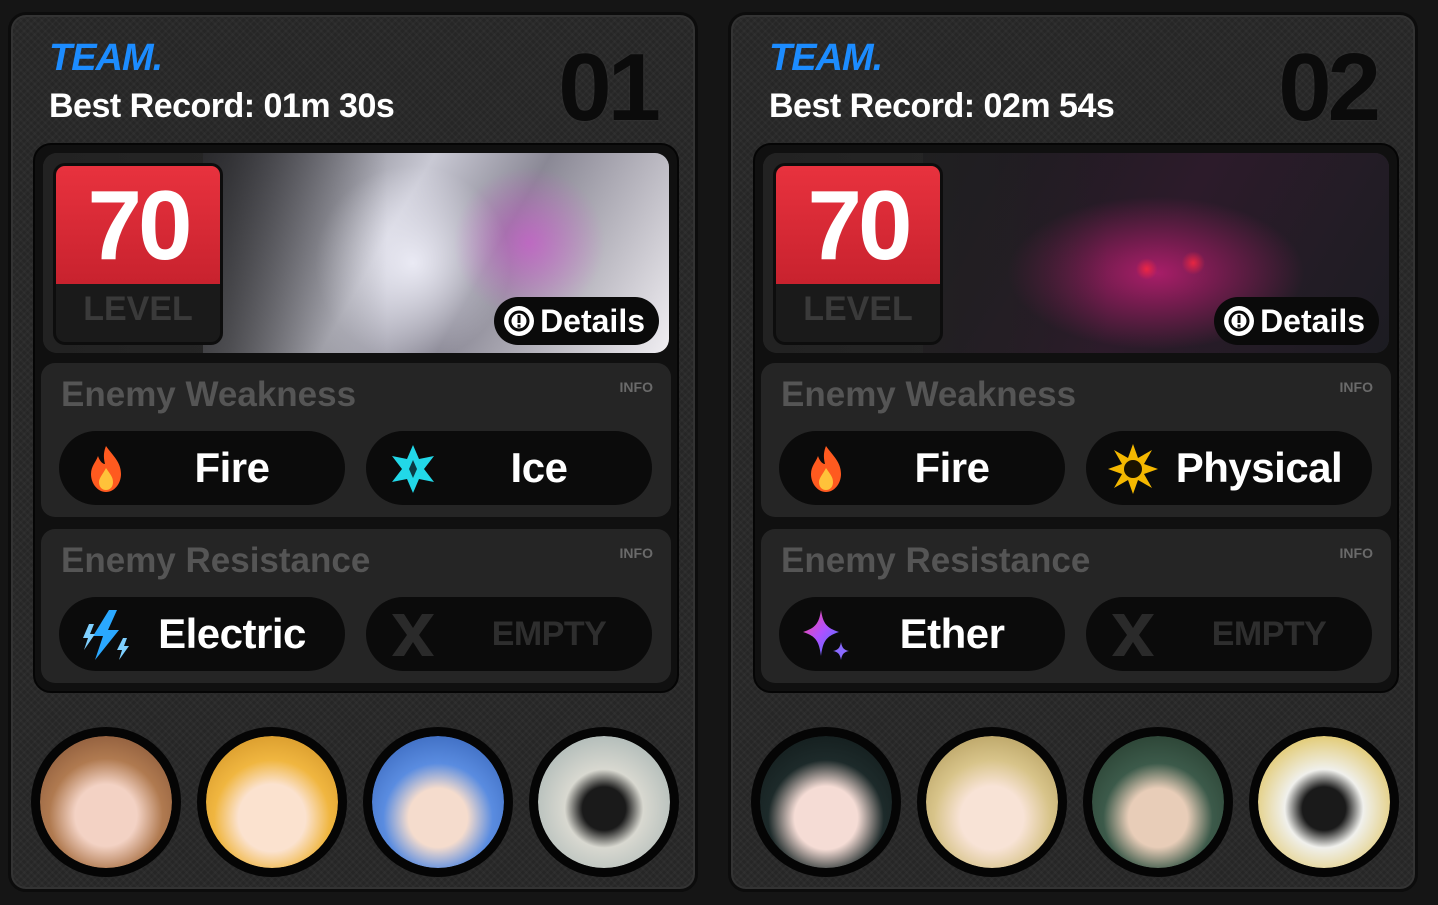 This screenshot has width=1438, height=905. I want to click on element-label: Ice, so click(539, 467).